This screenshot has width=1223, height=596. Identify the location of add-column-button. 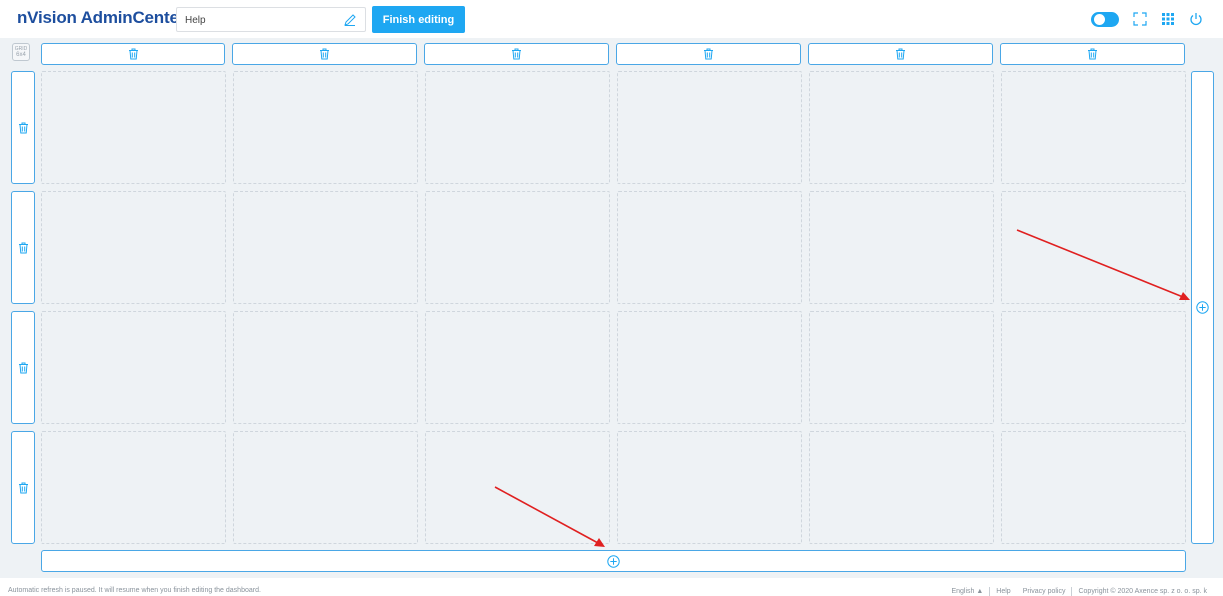
(1202, 307).